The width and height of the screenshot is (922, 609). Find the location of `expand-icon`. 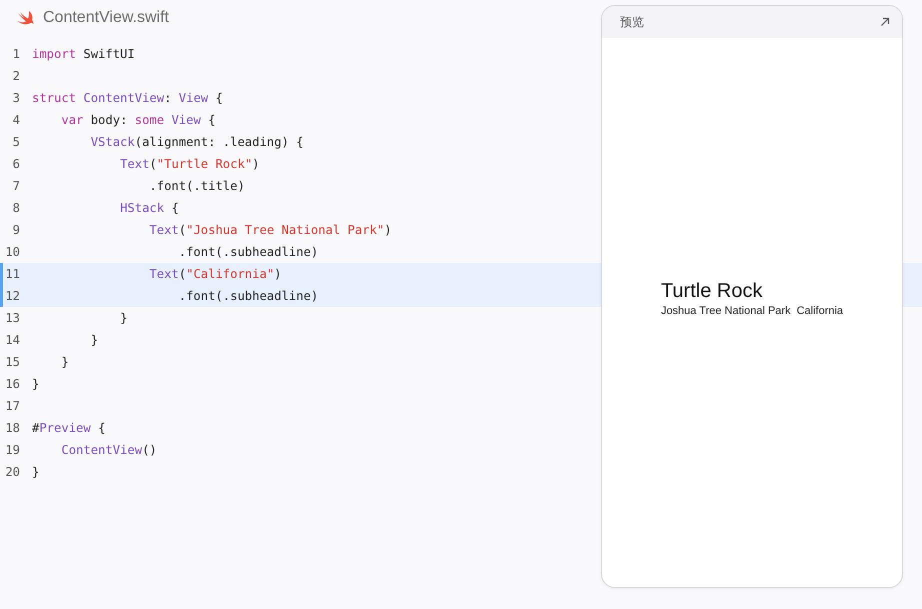

expand-icon is located at coordinates (885, 22).